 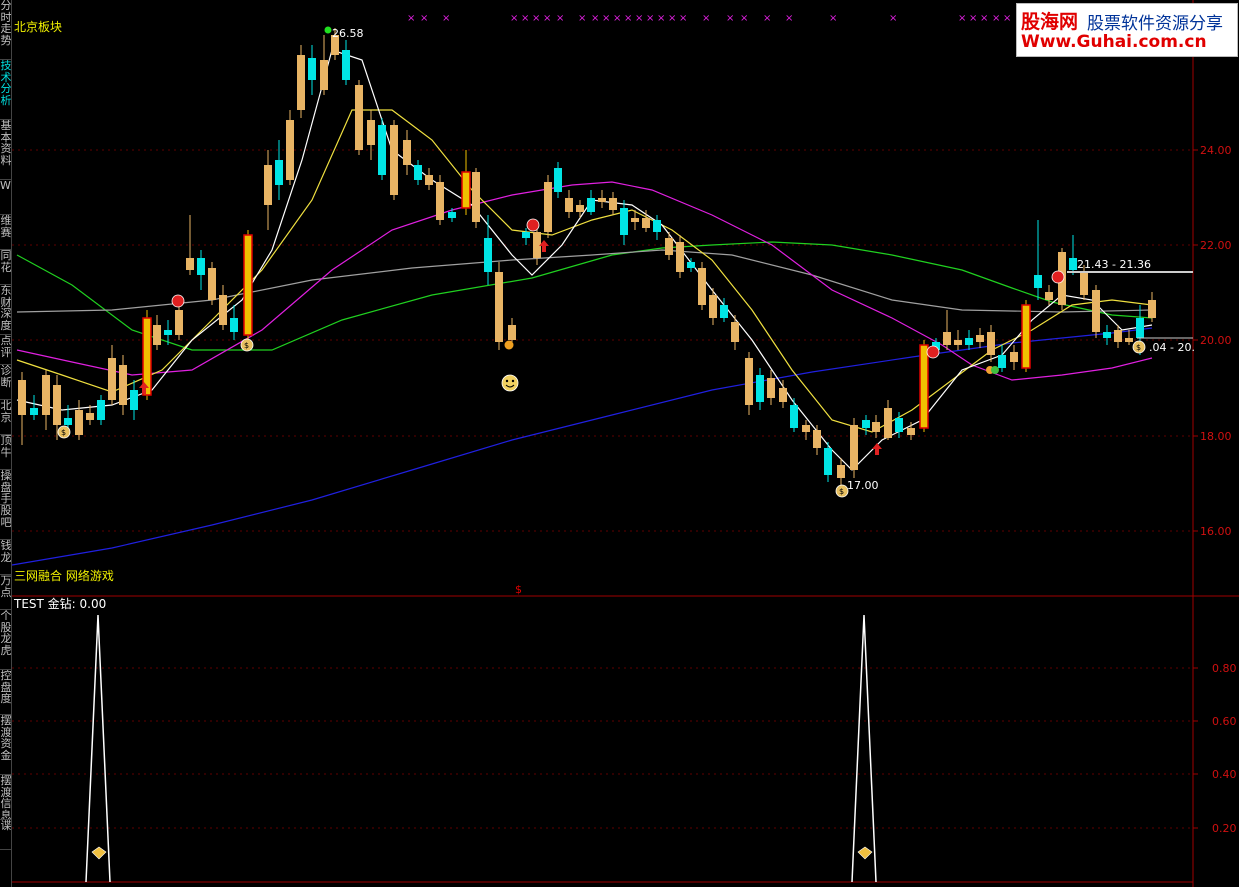 I want to click on guhai-logo: 股海网 股票软件资源分享 Www.Guhai.com.cn, so click(x=1127, y=30).